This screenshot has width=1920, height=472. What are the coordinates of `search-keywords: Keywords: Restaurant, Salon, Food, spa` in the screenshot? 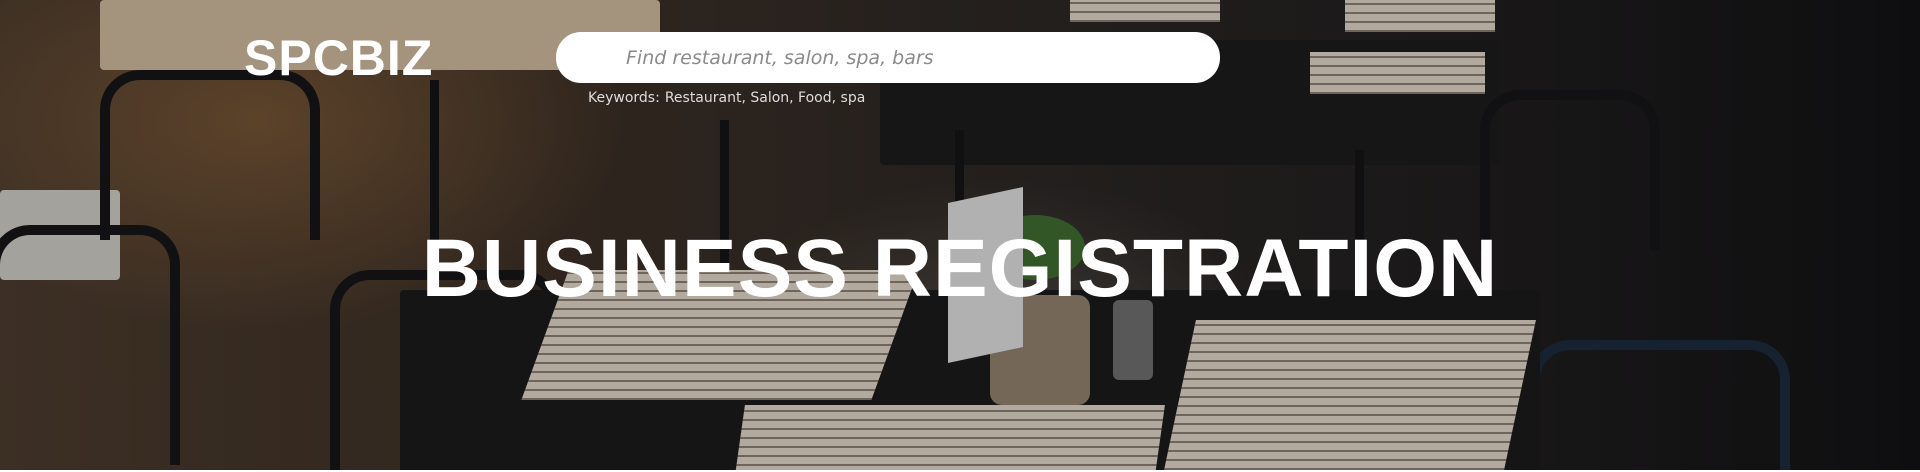 It's located at (726, 98).